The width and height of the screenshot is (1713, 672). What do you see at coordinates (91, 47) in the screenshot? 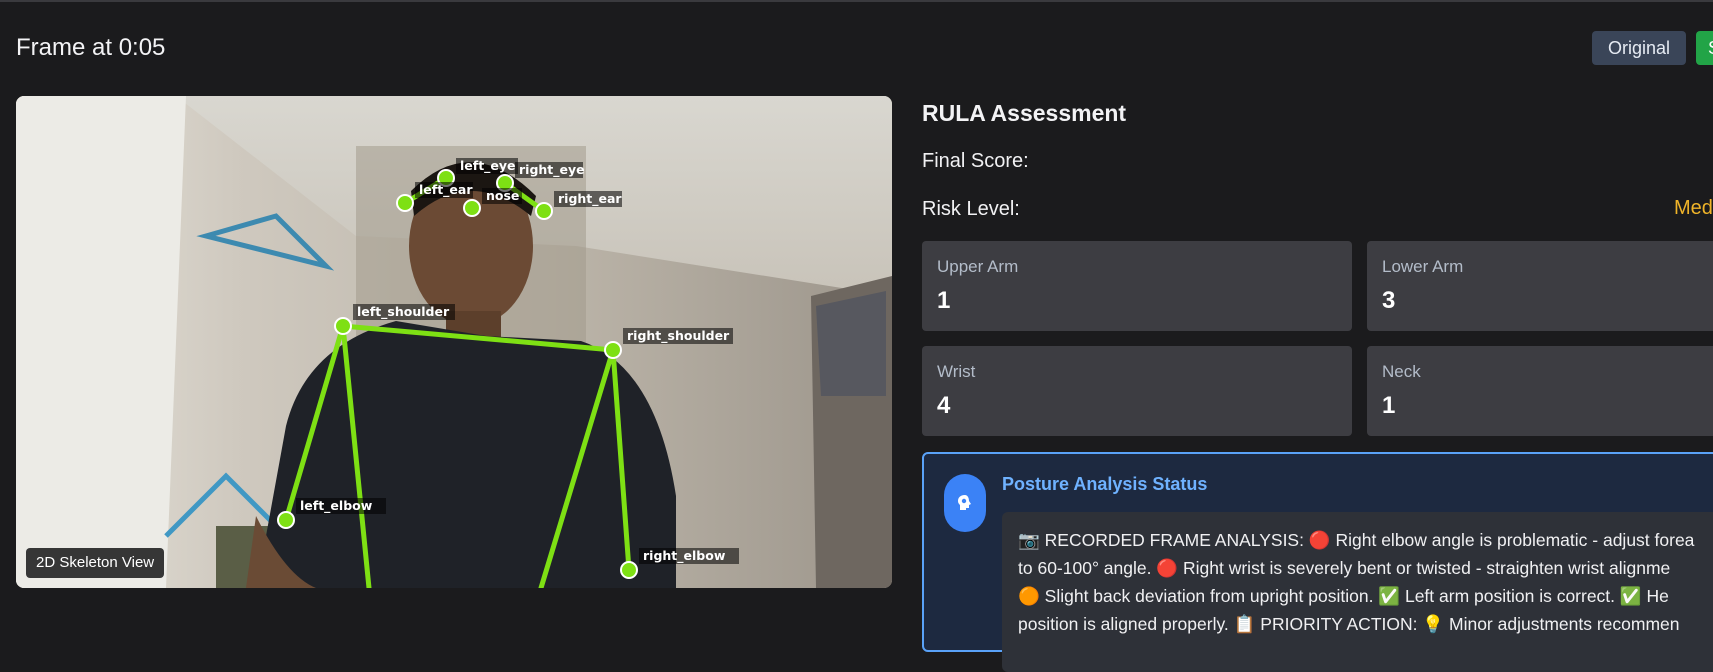
I see `frame-title: Frame at 0:05` at bounding box center [91, 47].